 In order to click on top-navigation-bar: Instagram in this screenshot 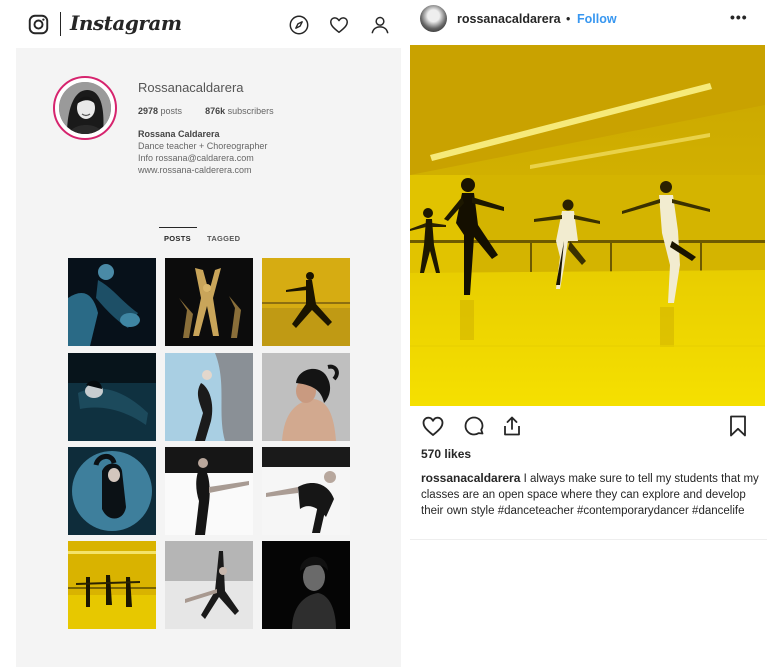, I will do `click(208, 24)`.